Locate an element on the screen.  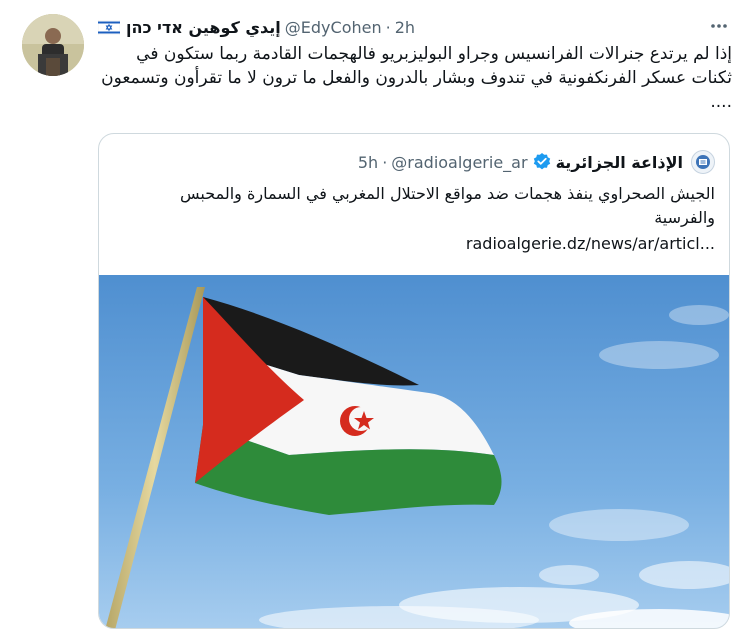
author-avatar is located at coordinates (53, 45).